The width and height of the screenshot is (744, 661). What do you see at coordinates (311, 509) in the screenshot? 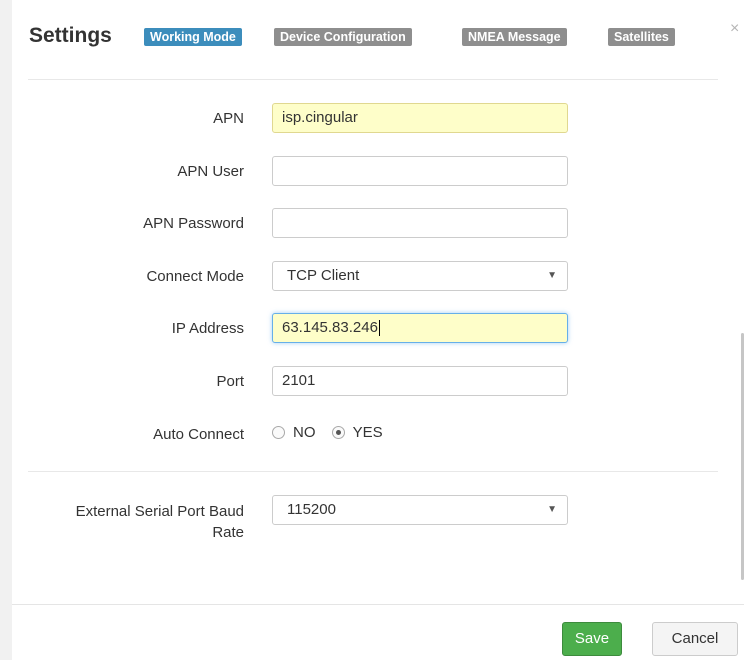
I see `baud-rate-value: 115200` at bounding box center [311, 509].